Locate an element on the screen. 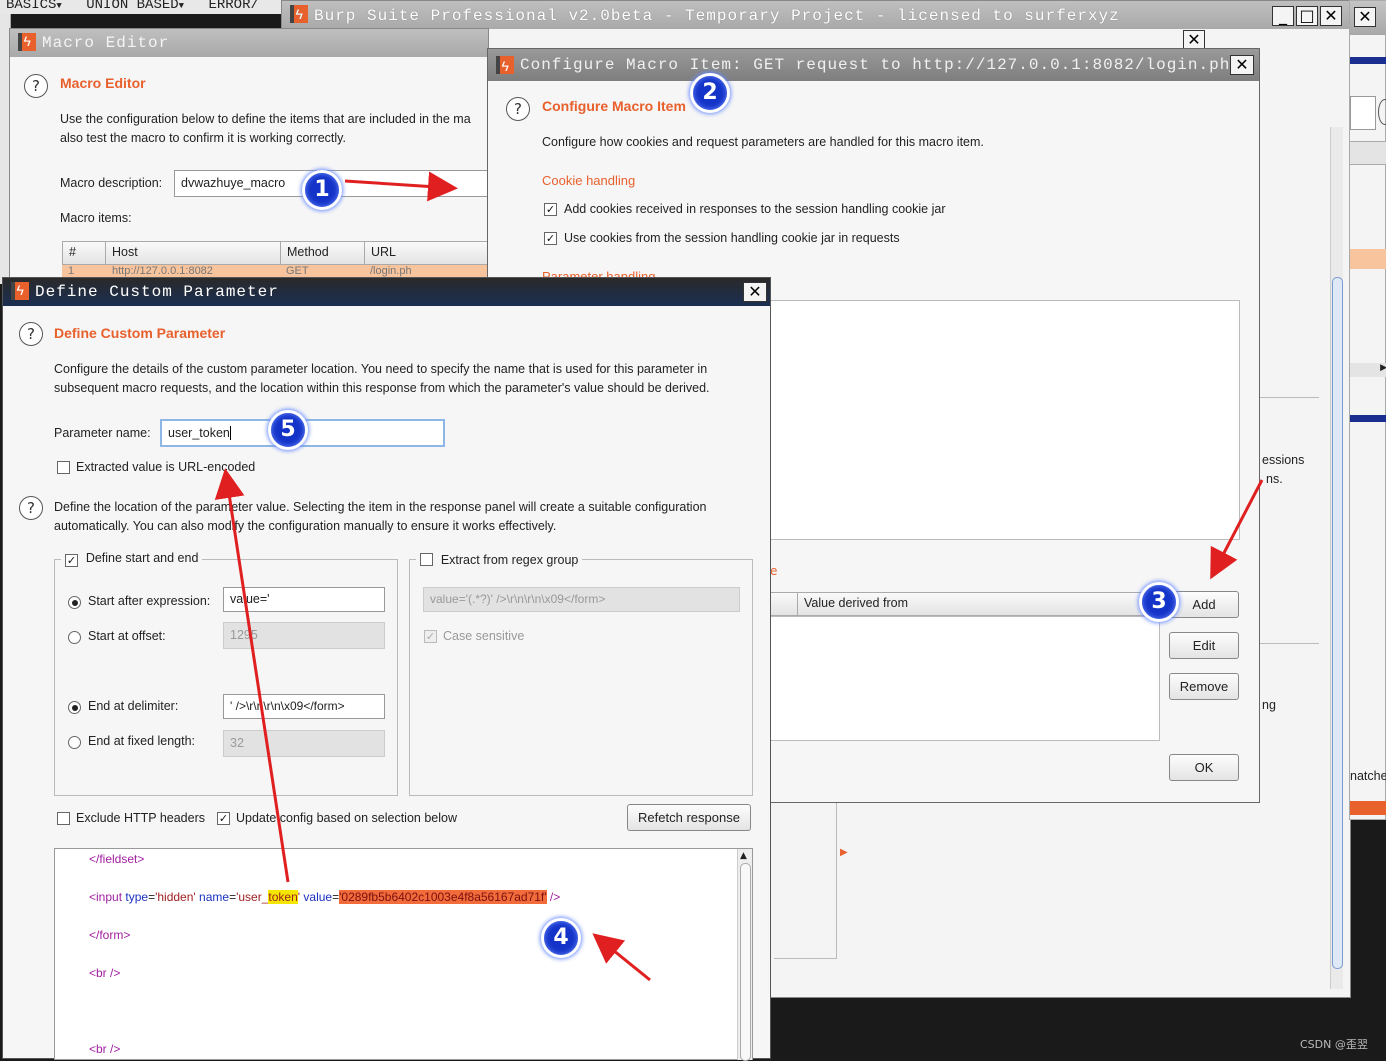  watermark: CSDN @歪翌 is located at coordinates (1334, 1044).